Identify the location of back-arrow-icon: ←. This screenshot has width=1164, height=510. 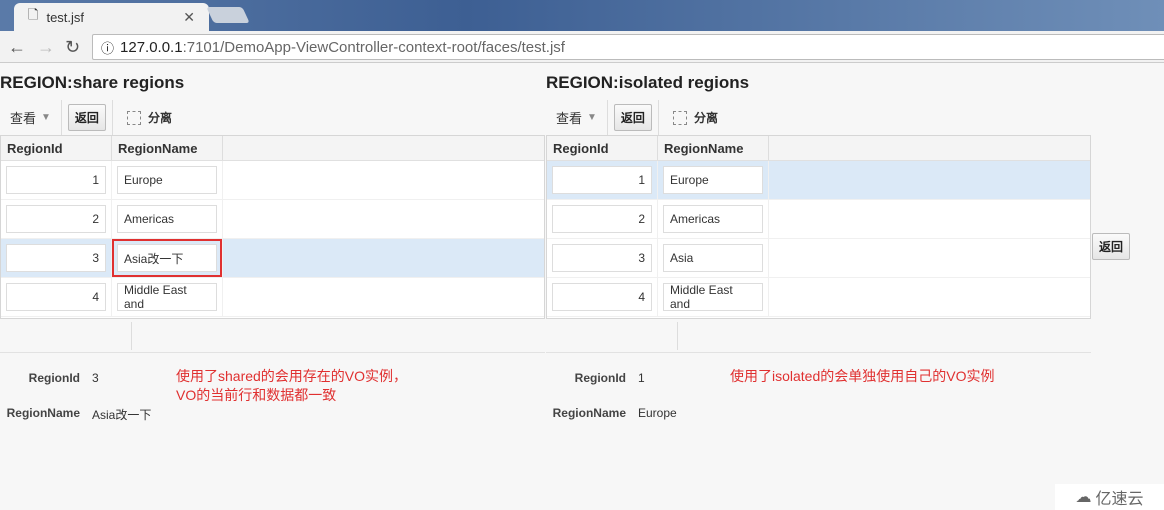
(17, 47).